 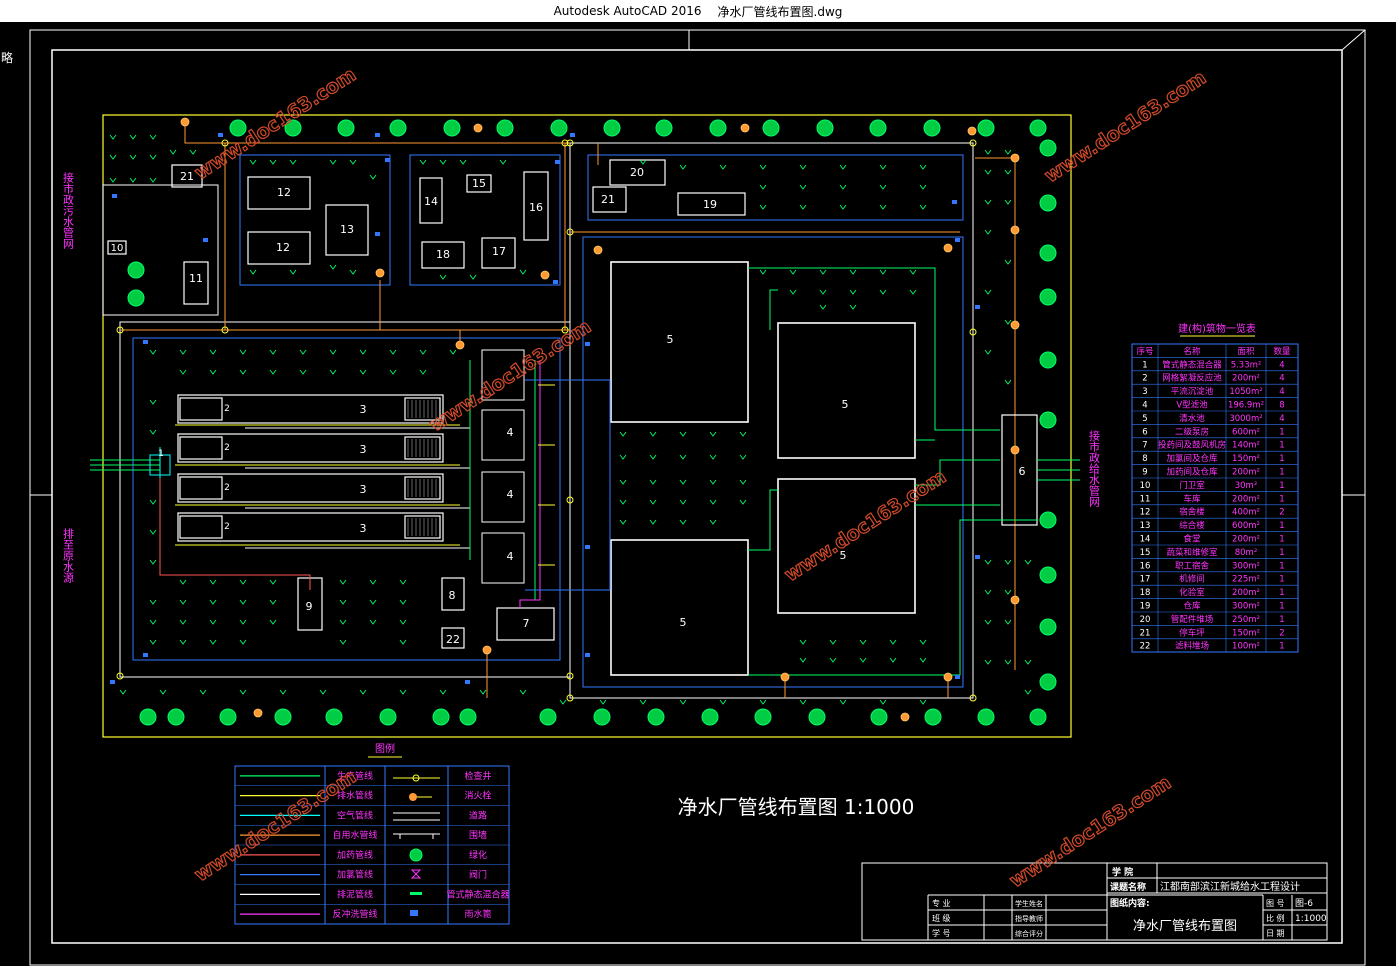 What do you see at coordinates (413, 797) in the screenshot?
I see `hydrant-symbol-icon` at bounding box center [413, 797].